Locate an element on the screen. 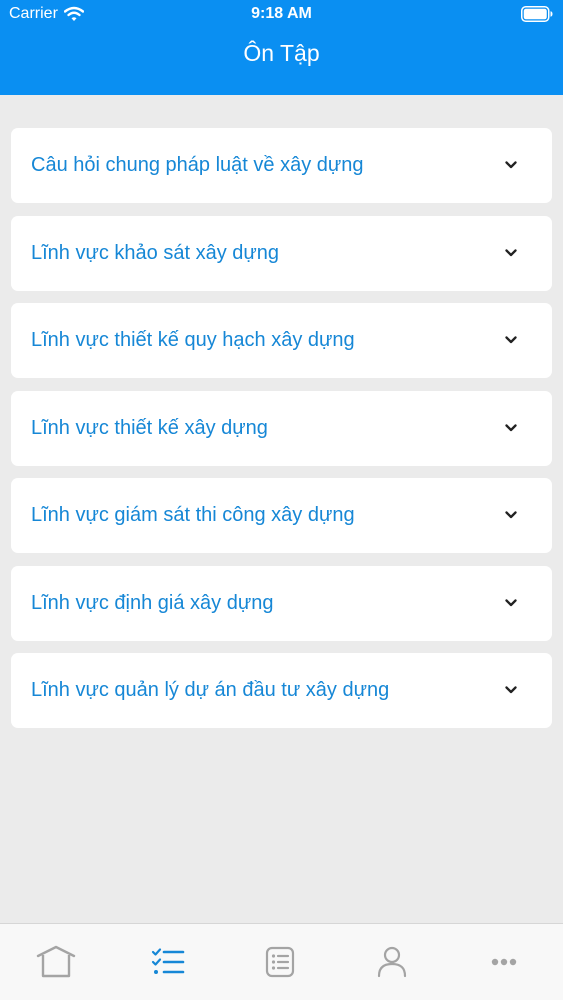  topic-pricing: Lĩnh vực định giá xây dựng is located at coordinates (281, 603).